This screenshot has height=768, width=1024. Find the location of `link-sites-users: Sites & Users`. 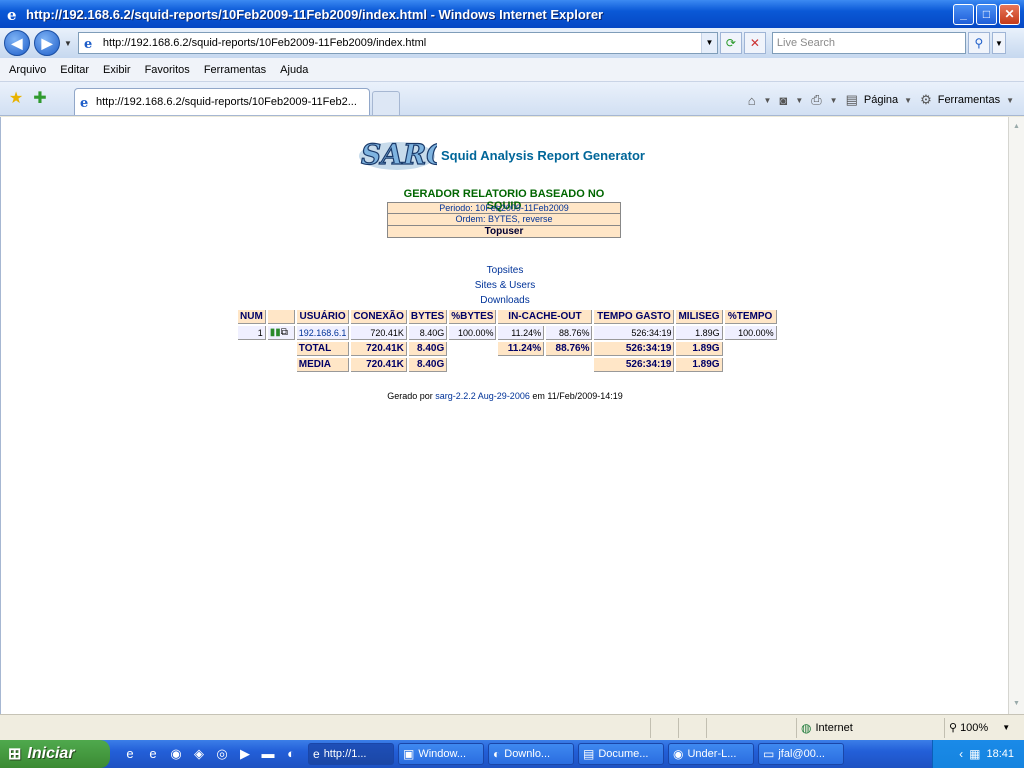

link-sites-users: Sites & Users is located at coordinates (505, 285).